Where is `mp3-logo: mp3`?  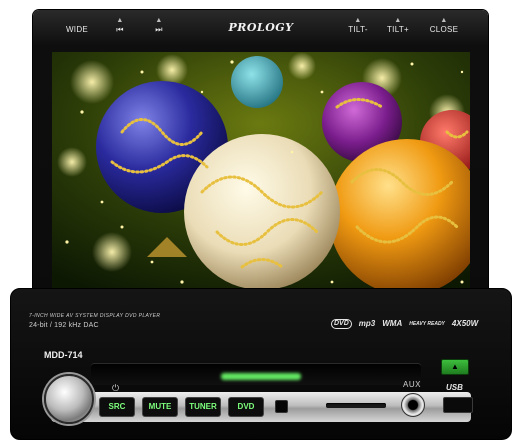 mp3-logo: mp3 is located at coordinates (367, 323).